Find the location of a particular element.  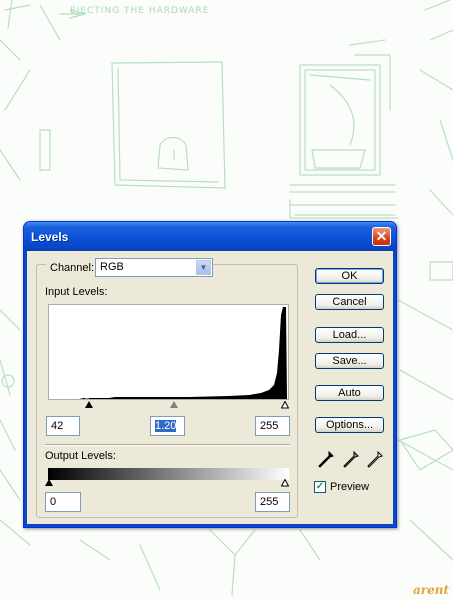

close-icon: ✕ is located at coordinates (381, 236).